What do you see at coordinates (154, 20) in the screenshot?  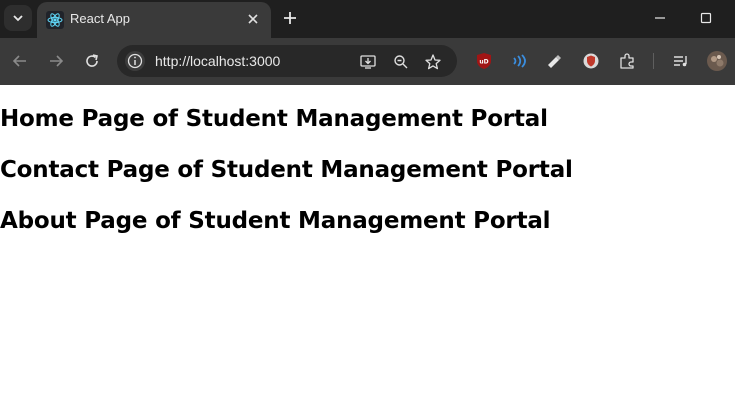 I see `tab-react-app: React App` at bounding box center [154, 20].